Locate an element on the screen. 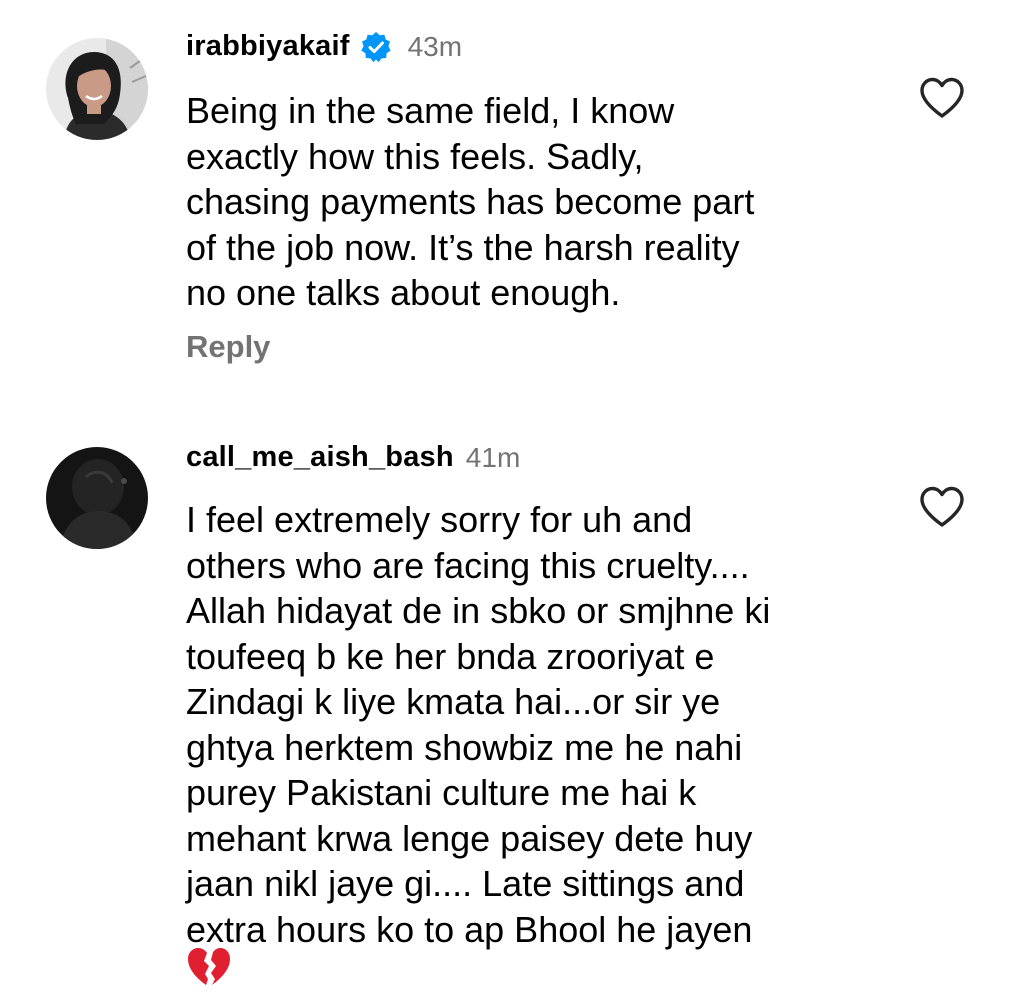  timestamp: 41m is located at coordinates (493, 457).